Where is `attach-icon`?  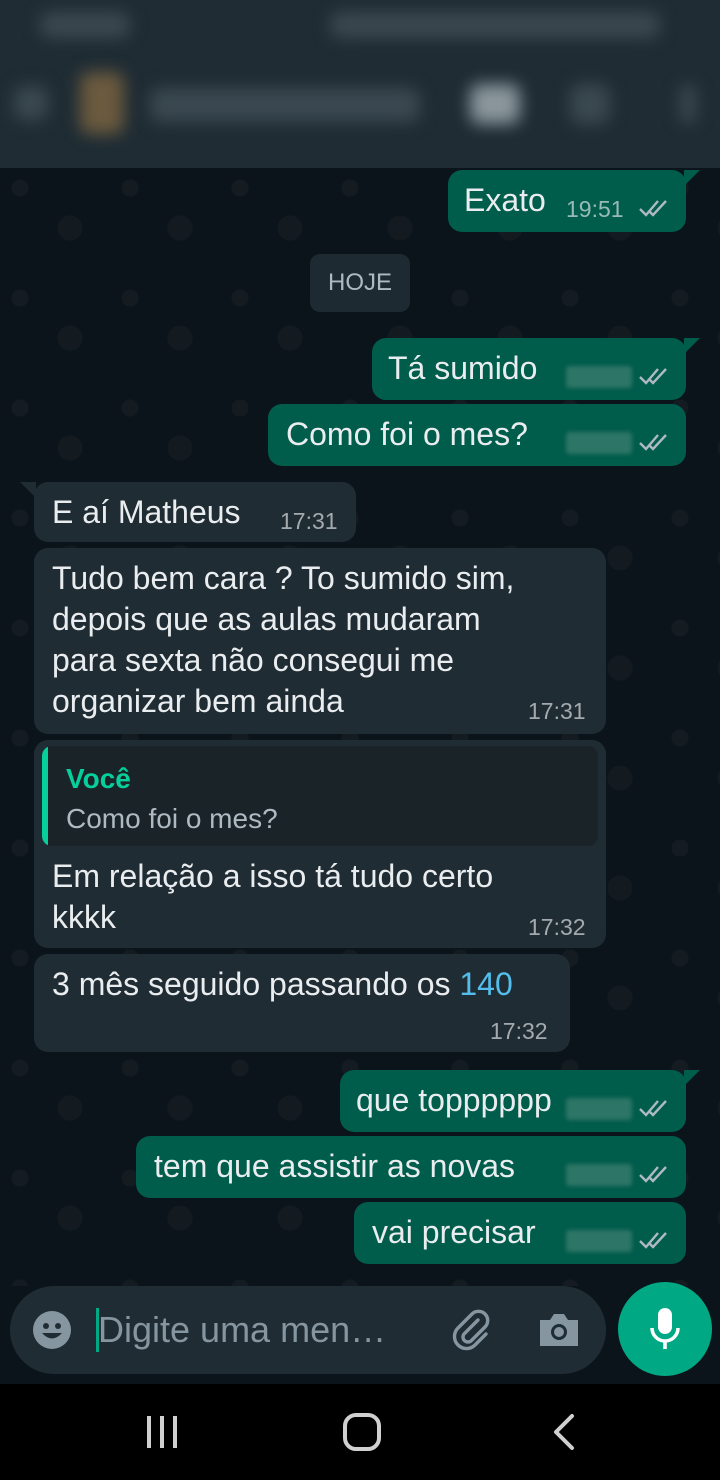 attach-icon is located at coordinates (472, 1330).